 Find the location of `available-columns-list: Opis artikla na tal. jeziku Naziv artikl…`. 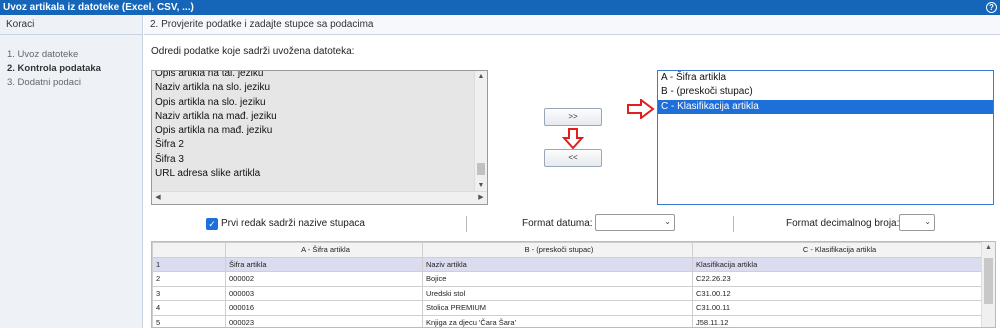

available-columns-list: Opis artikla na tal. jeziku Naziv artikl… is located at coordinates (319, 137).